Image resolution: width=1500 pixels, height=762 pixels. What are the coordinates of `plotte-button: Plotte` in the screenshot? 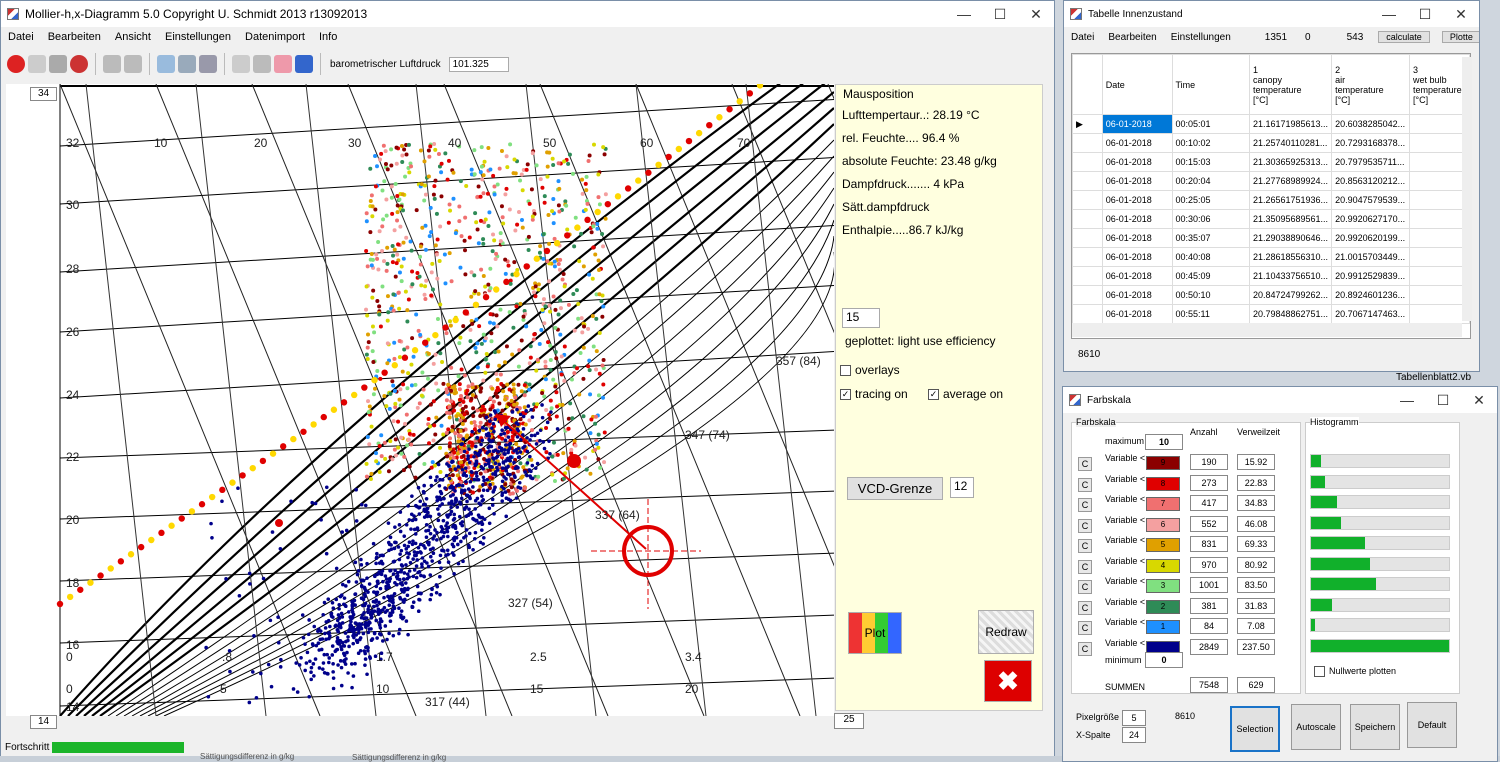 It's located at (1460, 37).